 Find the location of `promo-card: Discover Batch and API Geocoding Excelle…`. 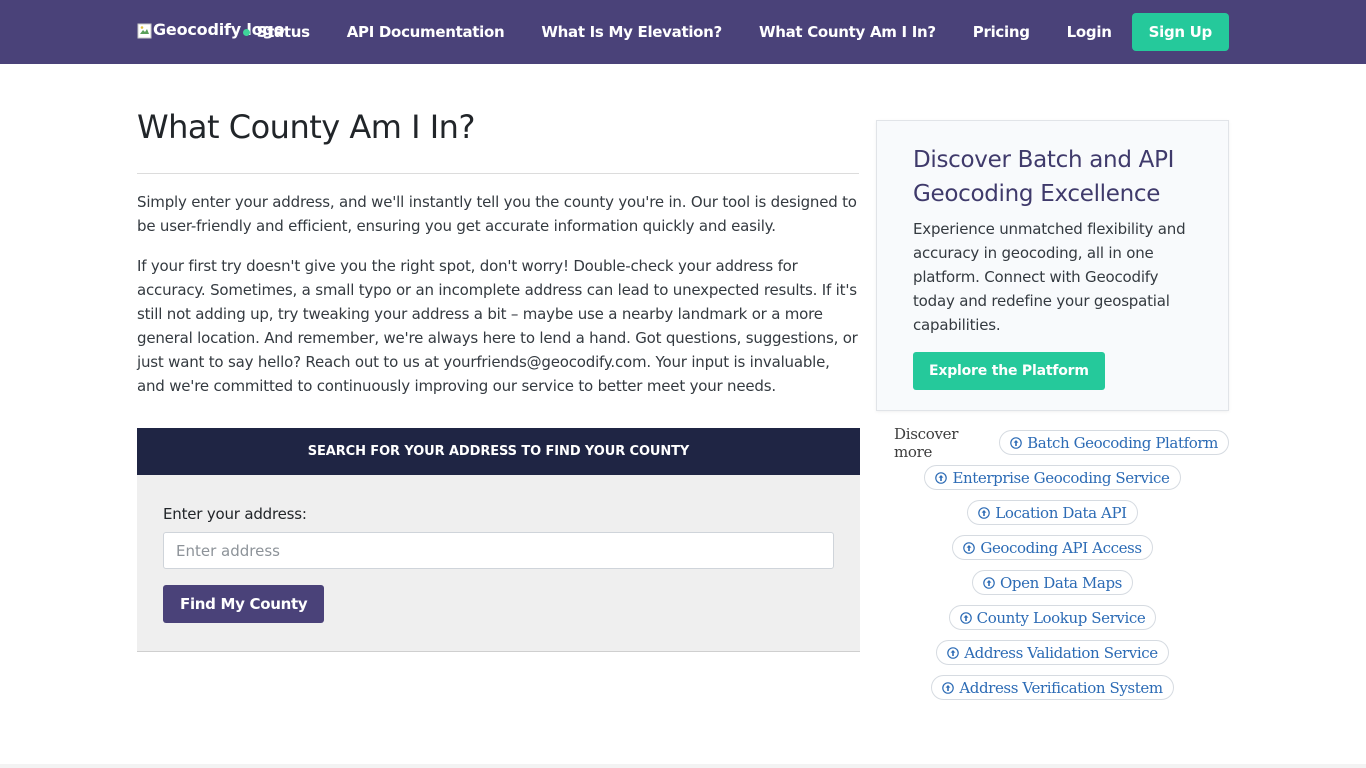

promo-card: Discover Batch and API Geocoding Excelle… is located at coordinates (1052, 265).